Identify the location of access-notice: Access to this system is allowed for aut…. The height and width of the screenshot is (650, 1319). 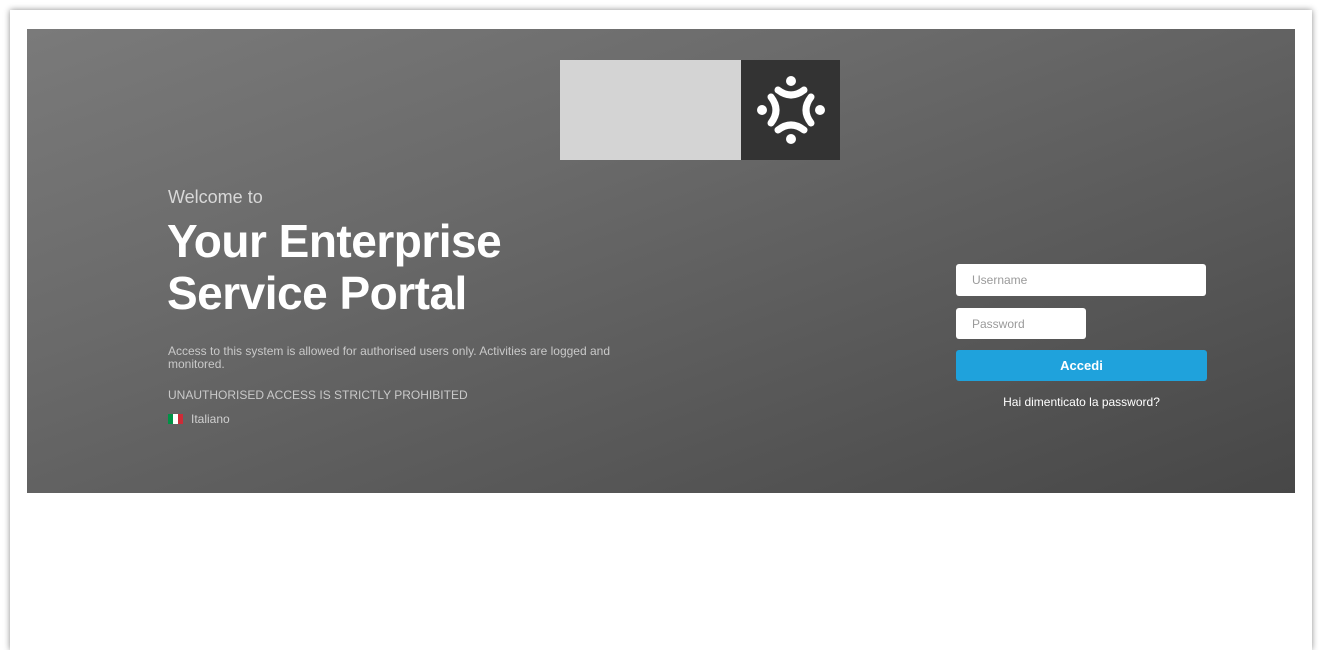
(389, 357).